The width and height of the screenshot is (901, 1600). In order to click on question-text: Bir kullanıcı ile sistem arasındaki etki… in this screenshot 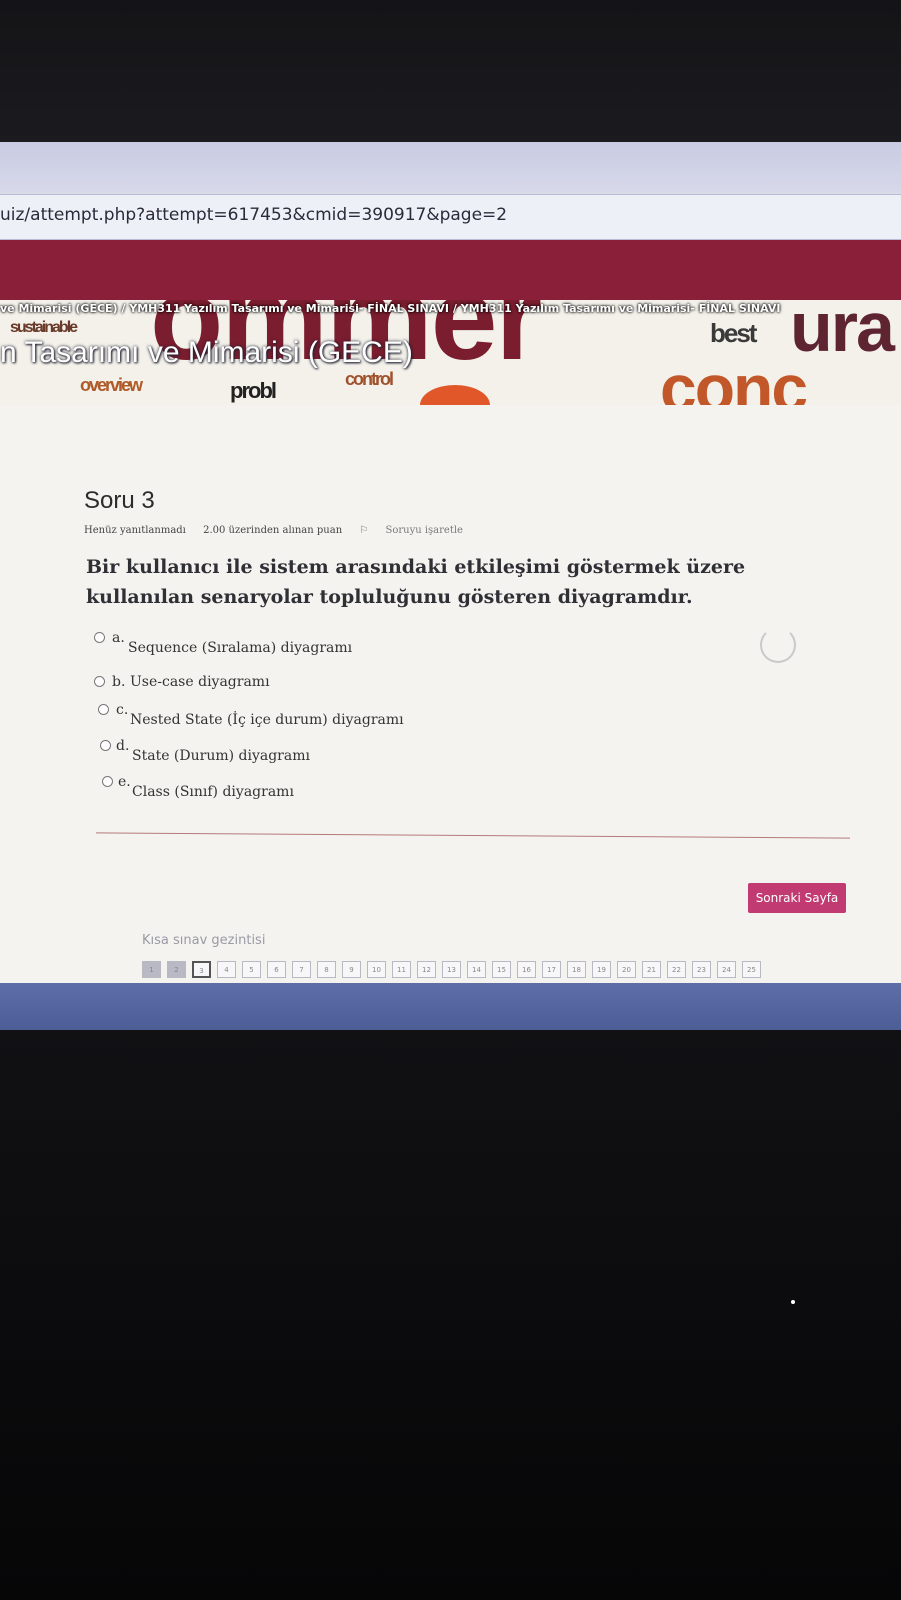, I will do `click(416, 582)`.